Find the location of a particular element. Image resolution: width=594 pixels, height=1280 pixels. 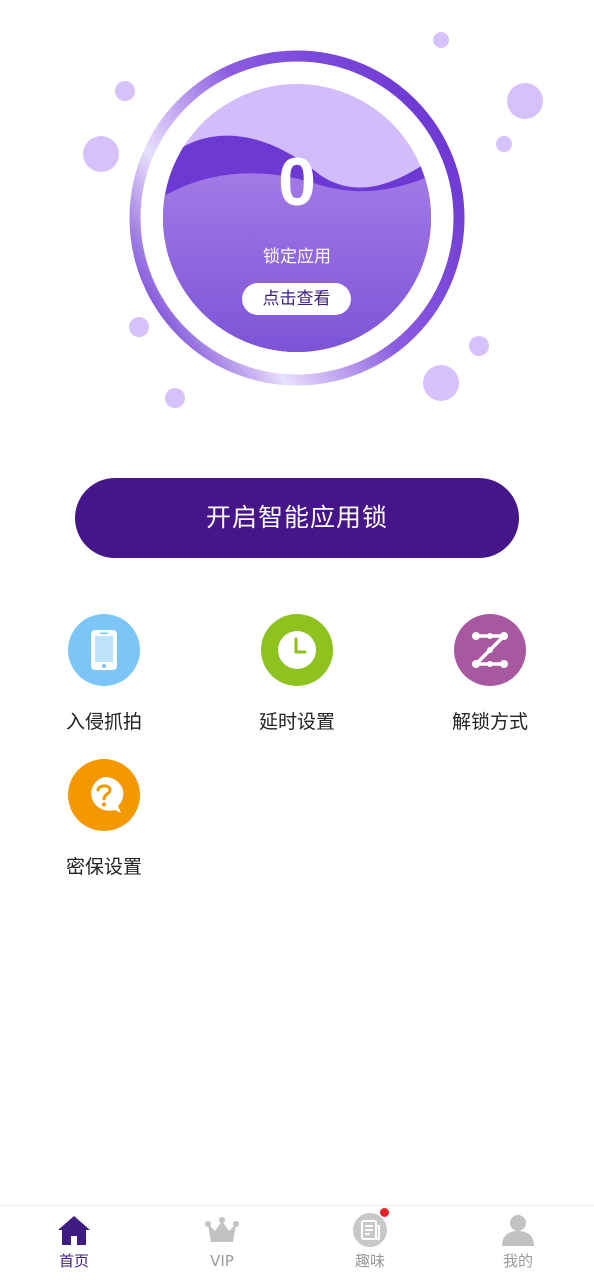

feature-label: 延时设置 is located at coordinates (296, 722).